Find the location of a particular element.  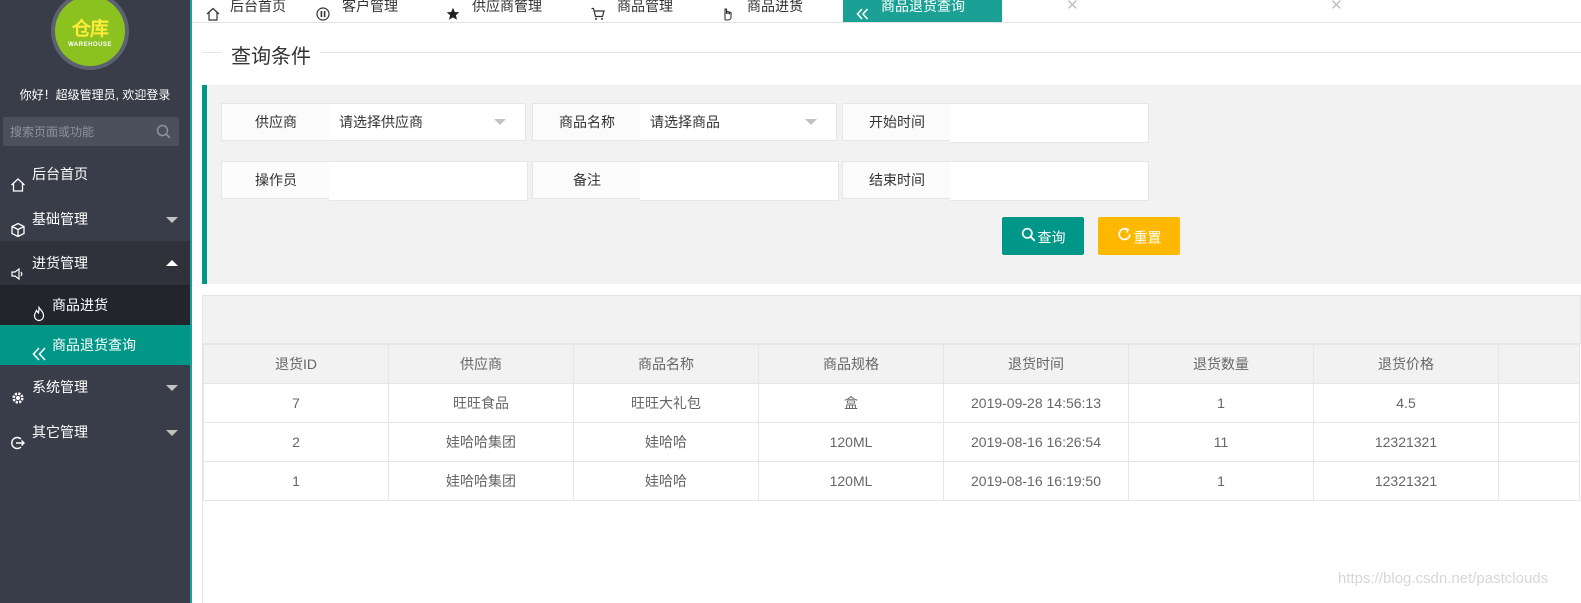

end-time-input is located at coordinates (1049, 181).